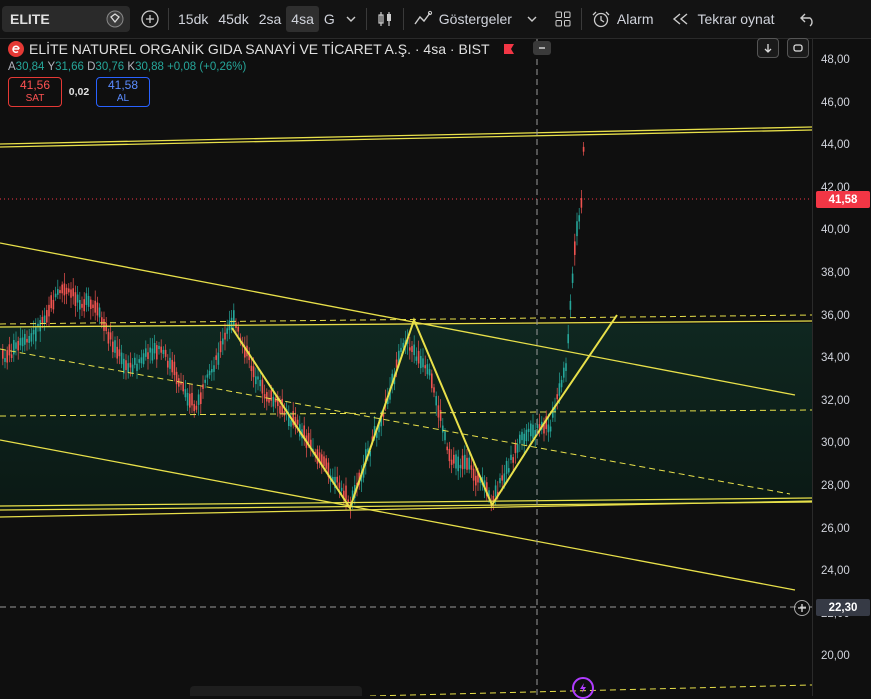 The width and height of the screenshot is (871, 699). I want to click on bottom-toolbar, so click(276, 691).